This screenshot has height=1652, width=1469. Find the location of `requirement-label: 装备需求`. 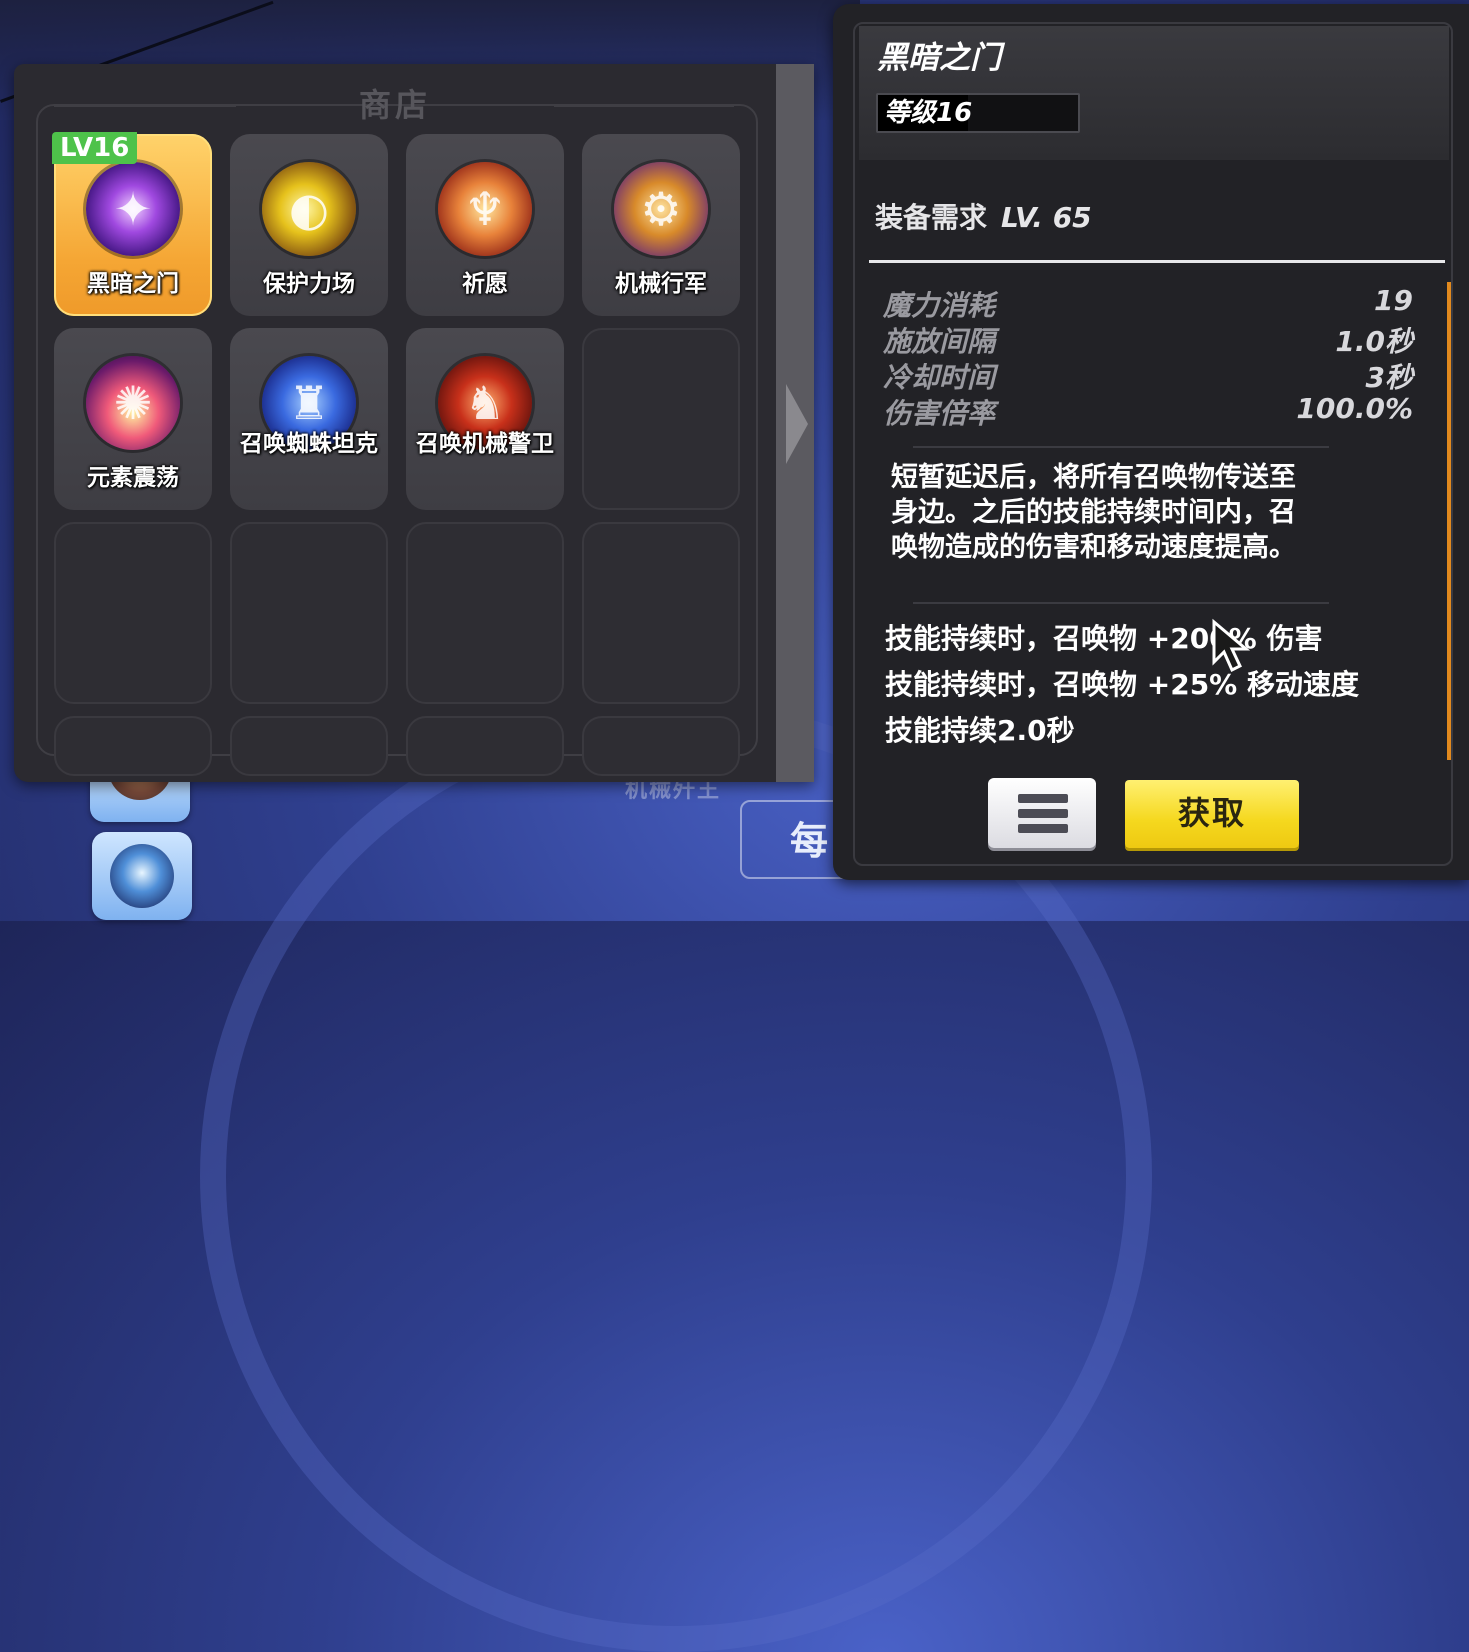

requirement-label: 装备需求 is located at coordinates (931, 217).